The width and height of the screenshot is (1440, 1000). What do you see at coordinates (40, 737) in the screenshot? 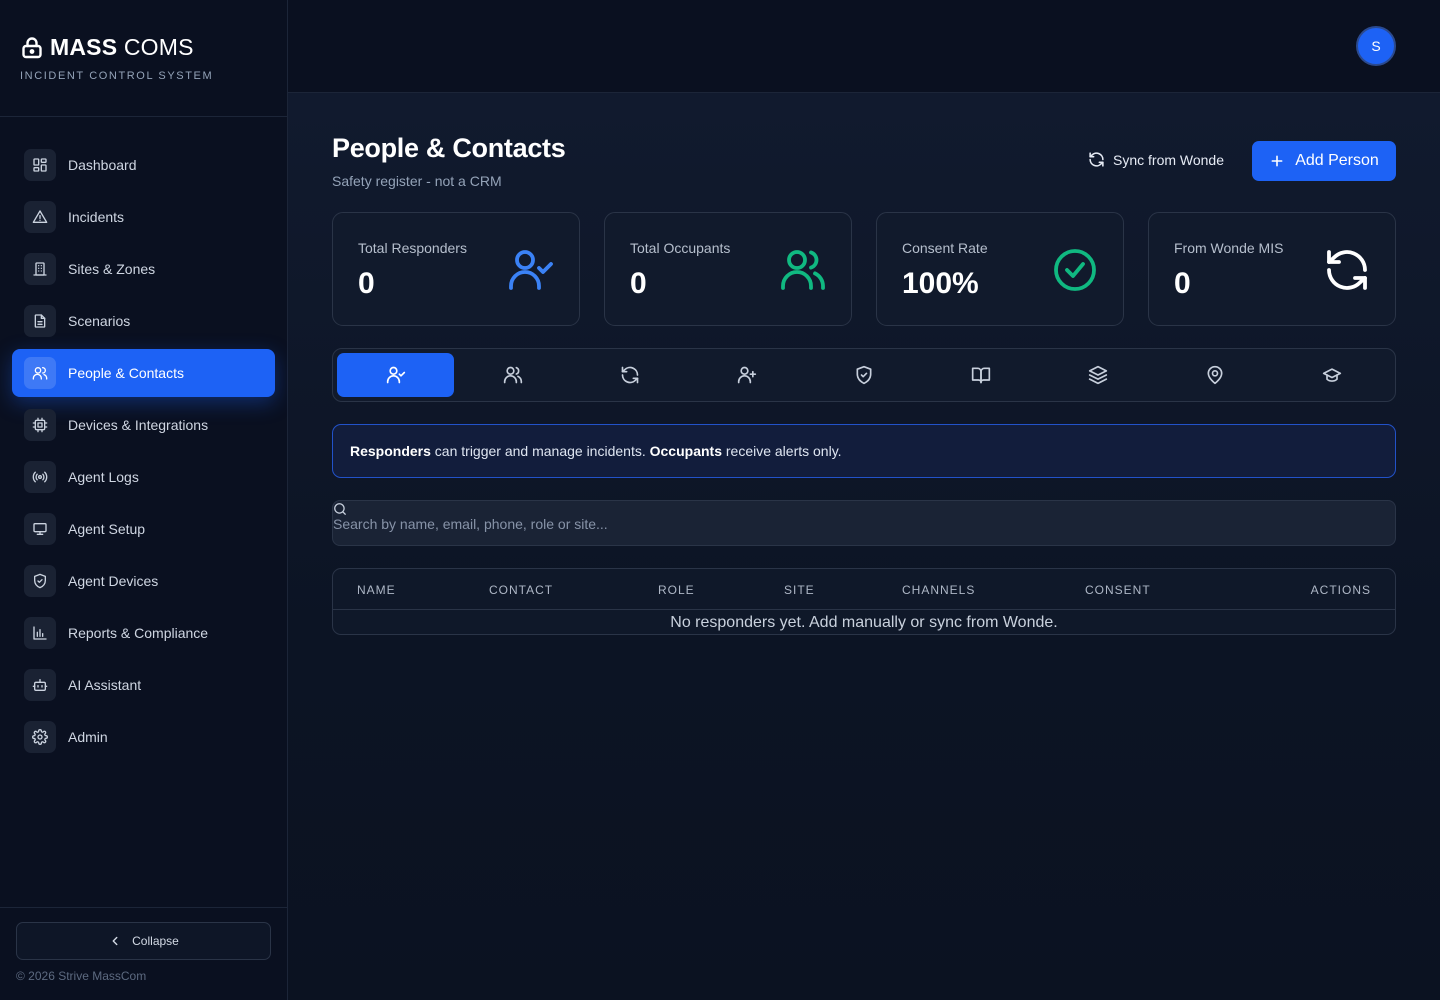
I see `gear-icon` at bounding box center [40, 737].